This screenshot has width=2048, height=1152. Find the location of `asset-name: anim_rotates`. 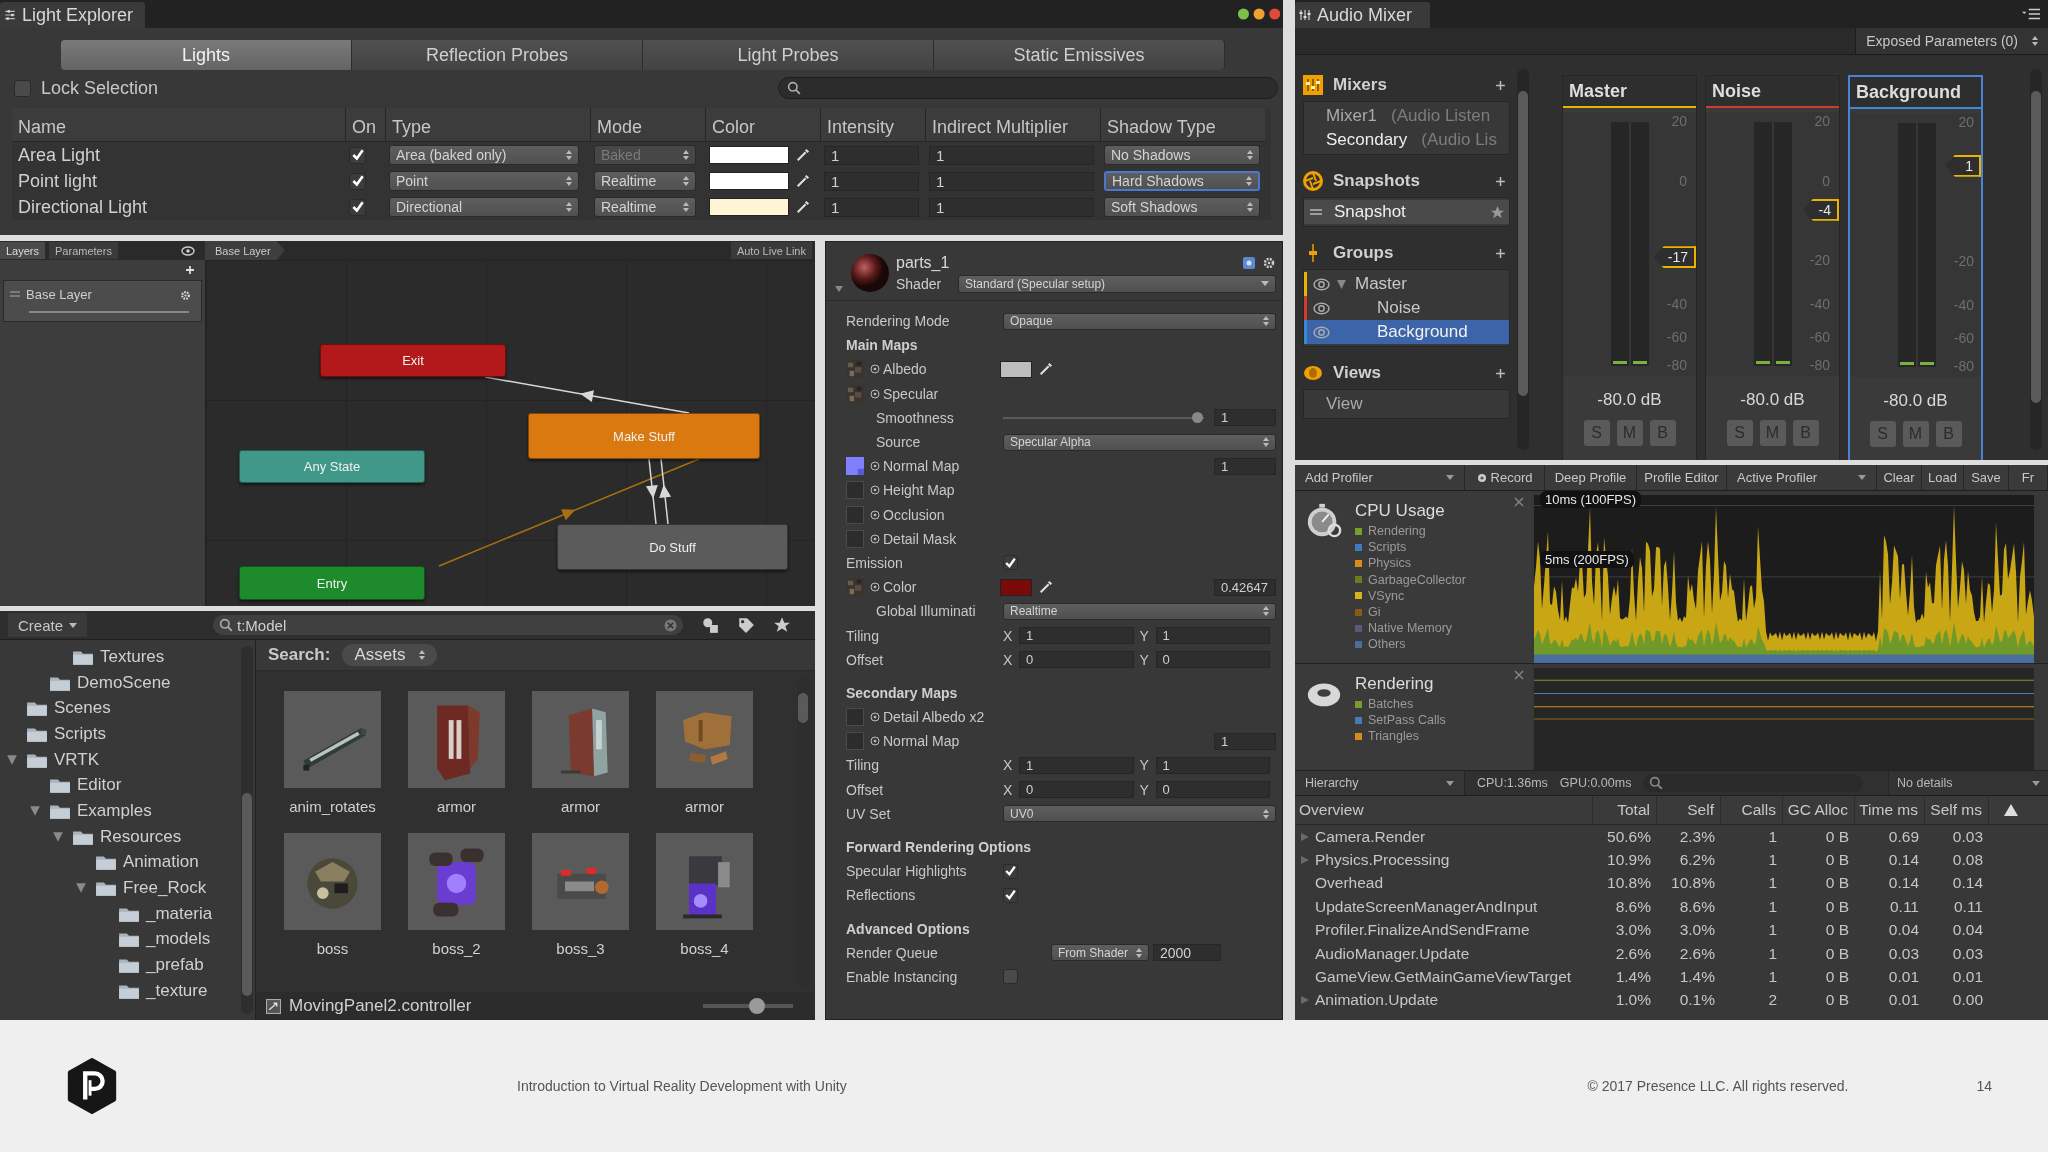

asset-name: anim_rotates is located at coordinates (332, 806).